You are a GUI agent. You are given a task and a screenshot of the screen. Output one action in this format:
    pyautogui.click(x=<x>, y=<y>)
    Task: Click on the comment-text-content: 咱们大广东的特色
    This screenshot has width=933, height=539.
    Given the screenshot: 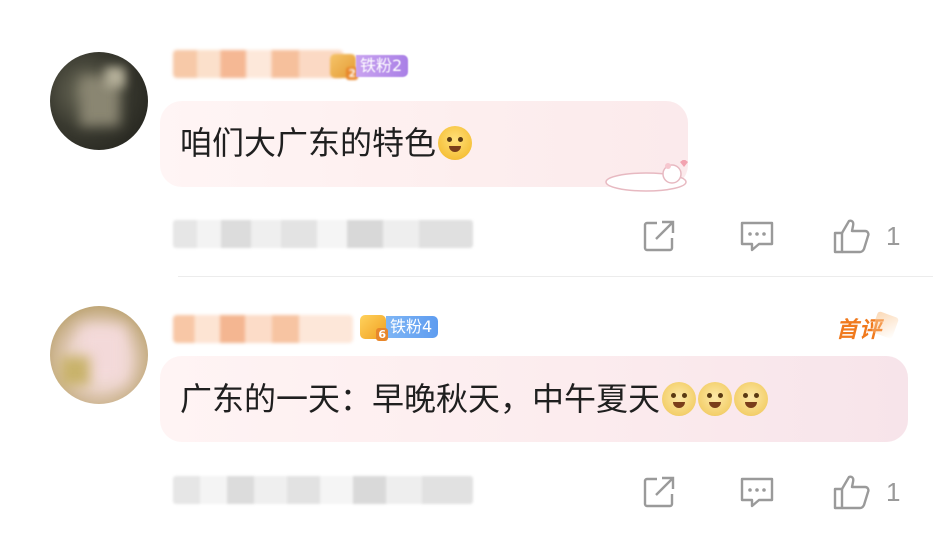 What is the action you would take?
    pyautogui.click(x=308, y=143)
    